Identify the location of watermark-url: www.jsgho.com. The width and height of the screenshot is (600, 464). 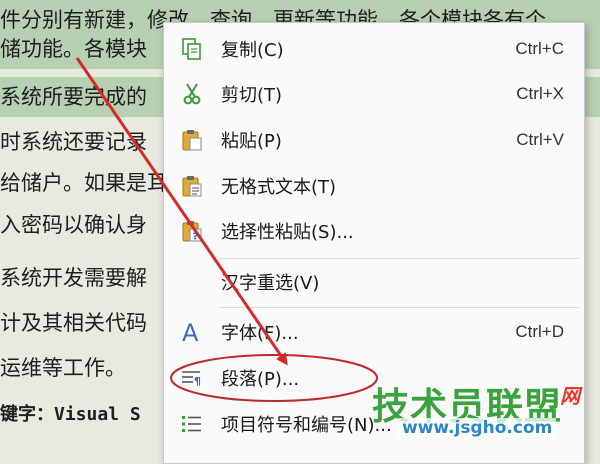
(477, 428).